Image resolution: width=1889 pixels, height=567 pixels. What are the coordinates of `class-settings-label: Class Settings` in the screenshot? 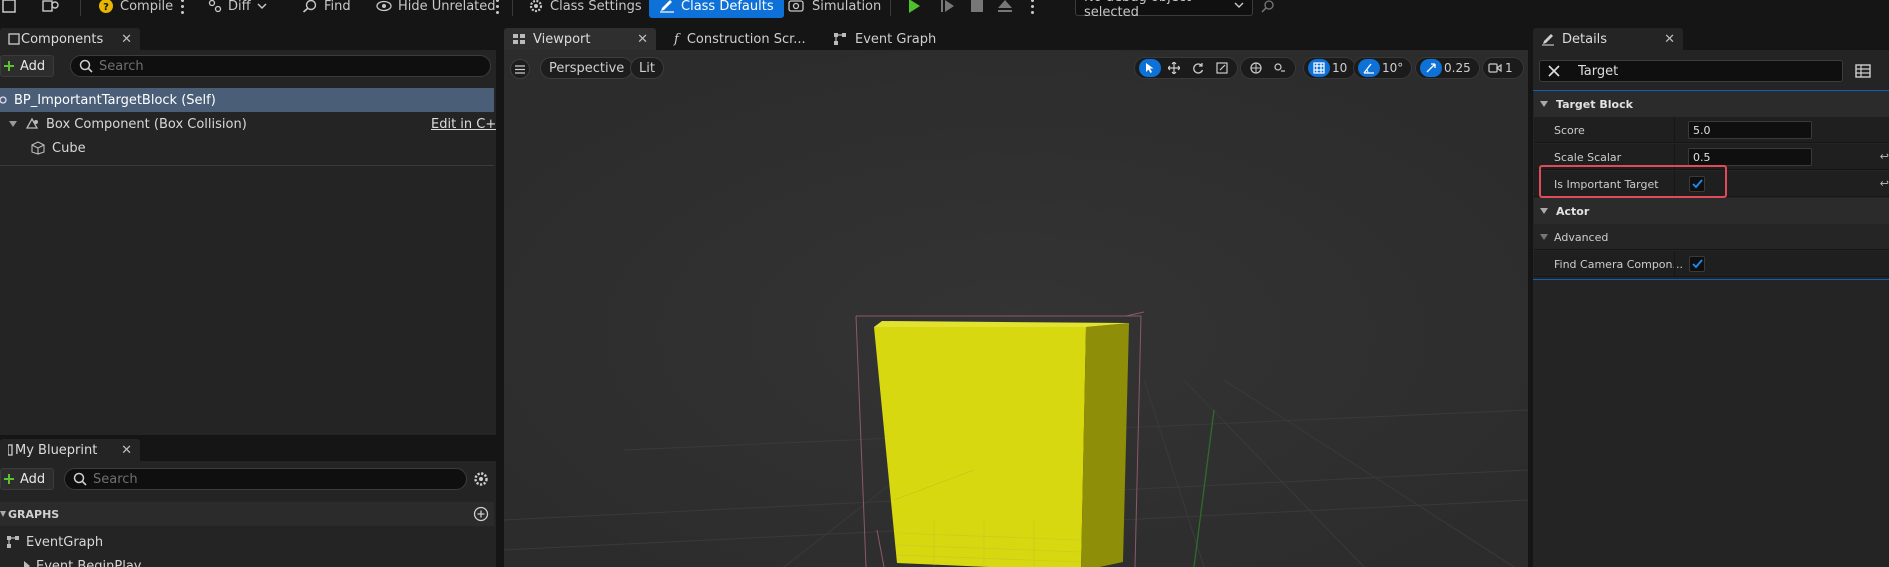 It's located at (596, 7).